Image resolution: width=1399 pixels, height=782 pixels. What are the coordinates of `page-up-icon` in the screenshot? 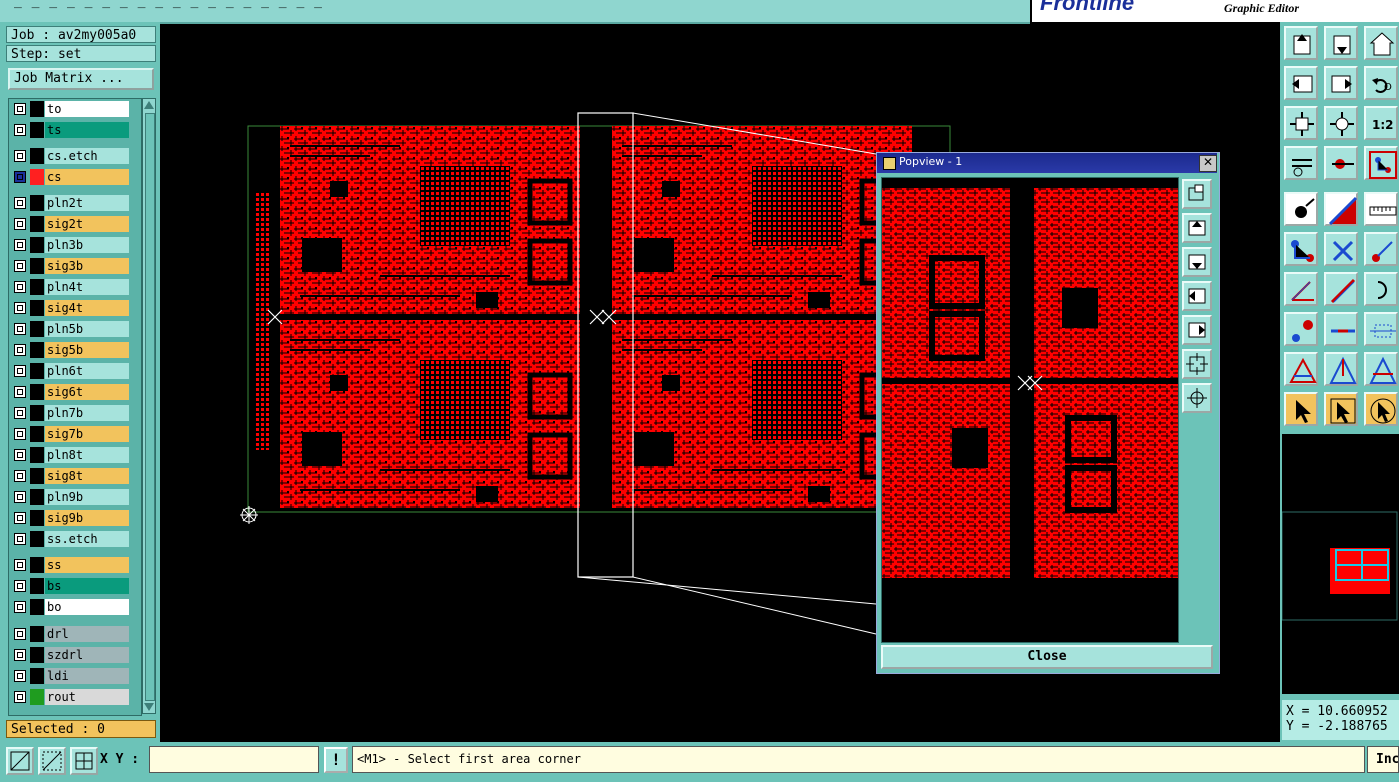 It's located at (1301, 43).